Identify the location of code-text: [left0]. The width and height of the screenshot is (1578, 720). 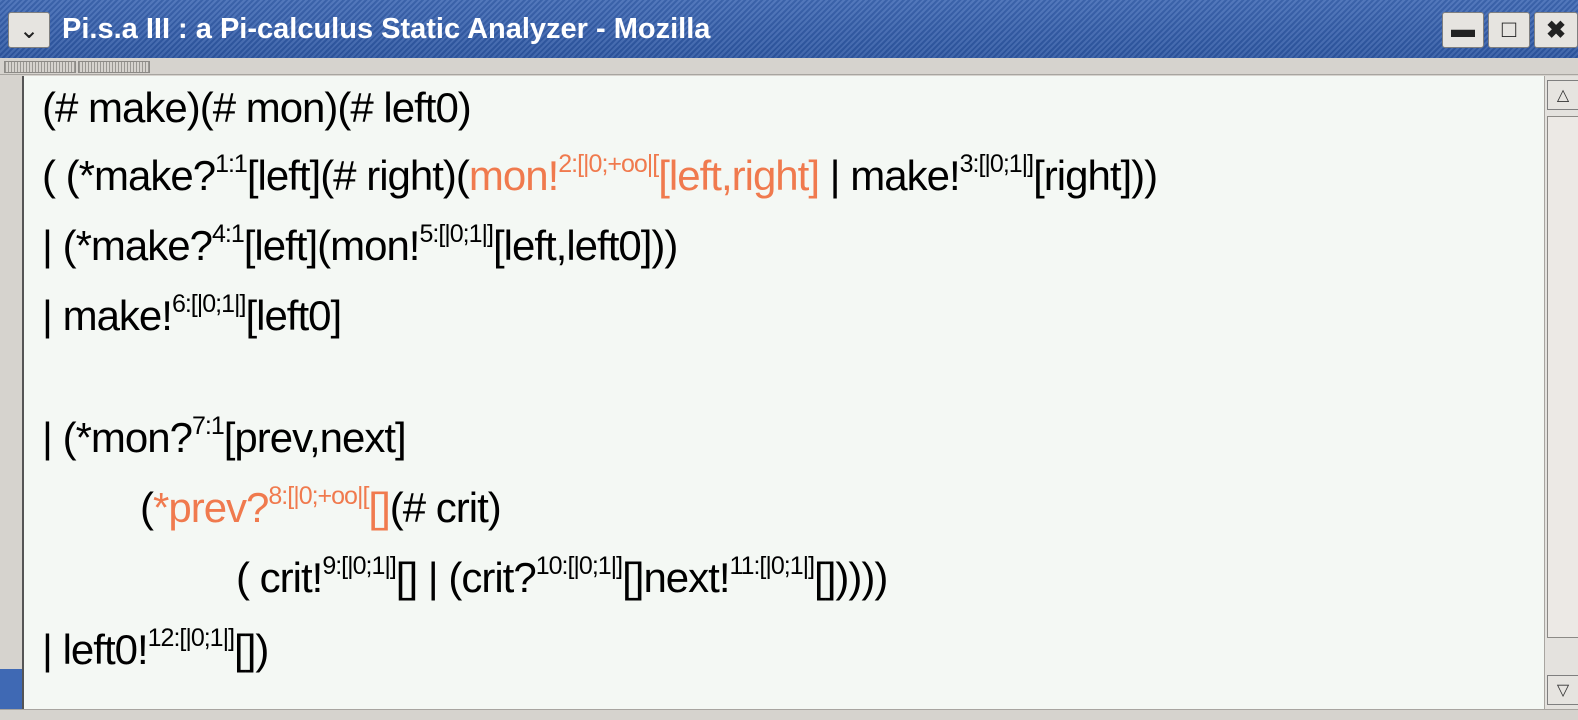
(293, 315).